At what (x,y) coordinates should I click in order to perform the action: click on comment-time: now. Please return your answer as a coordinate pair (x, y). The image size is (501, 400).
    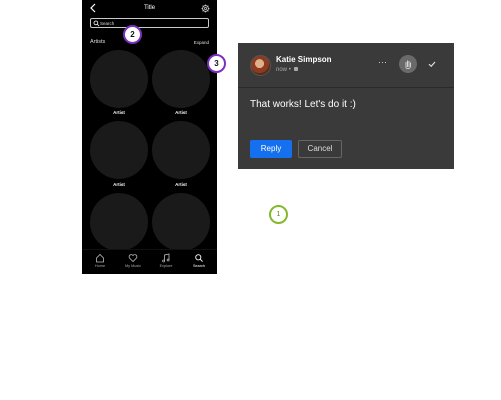
    Looking at the image, I should click on (282, 70).